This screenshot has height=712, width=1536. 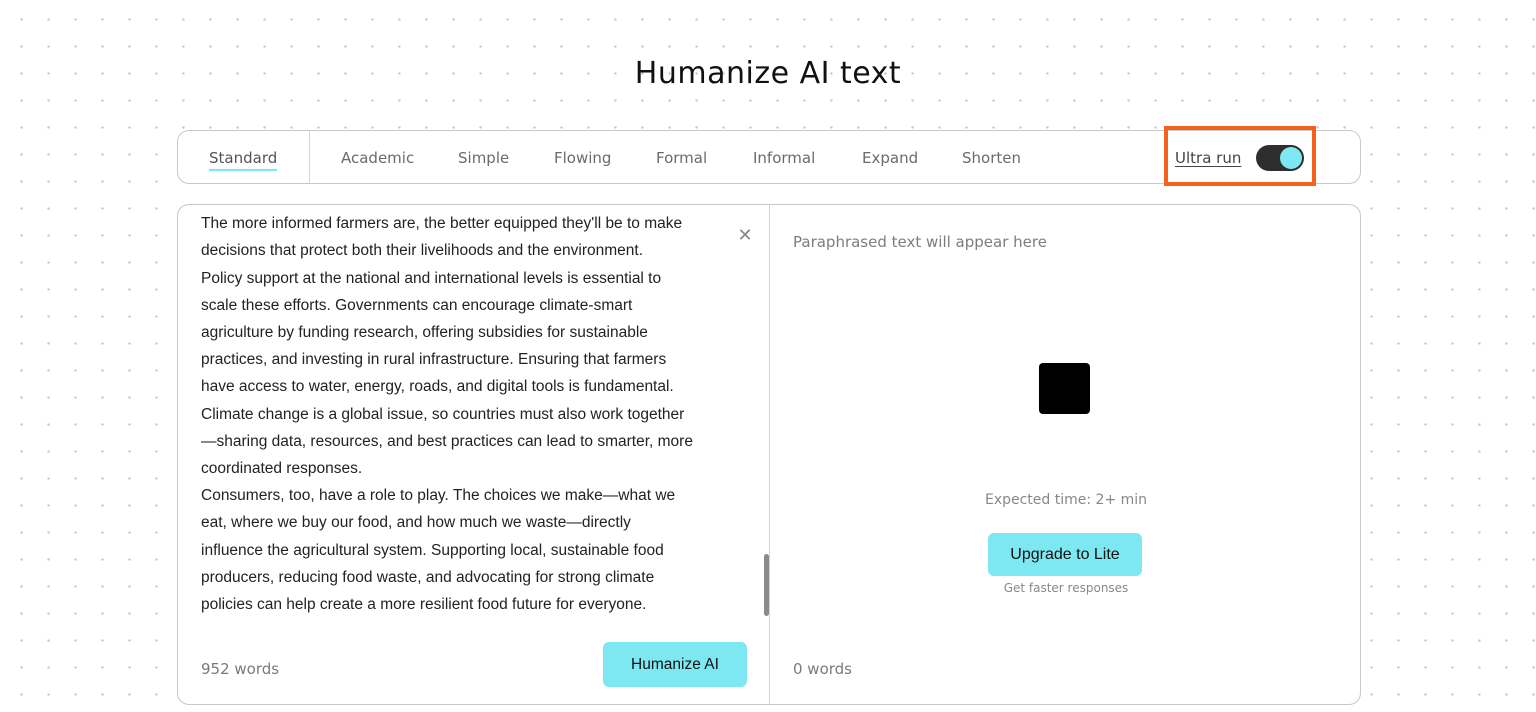 What do you see at coordinates (822, 669) in the screenshot?
I see `output-word-count: 0 words` at bounding box center [822, 669].